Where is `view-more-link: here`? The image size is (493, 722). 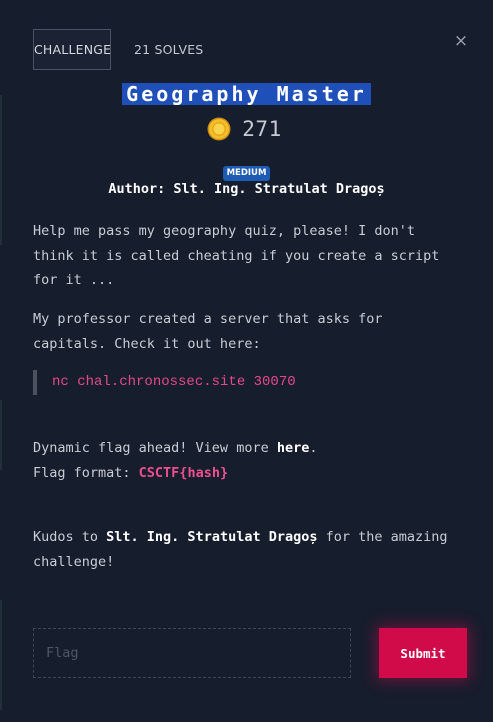
view-more-link: here is located at coordinates (293, 448).